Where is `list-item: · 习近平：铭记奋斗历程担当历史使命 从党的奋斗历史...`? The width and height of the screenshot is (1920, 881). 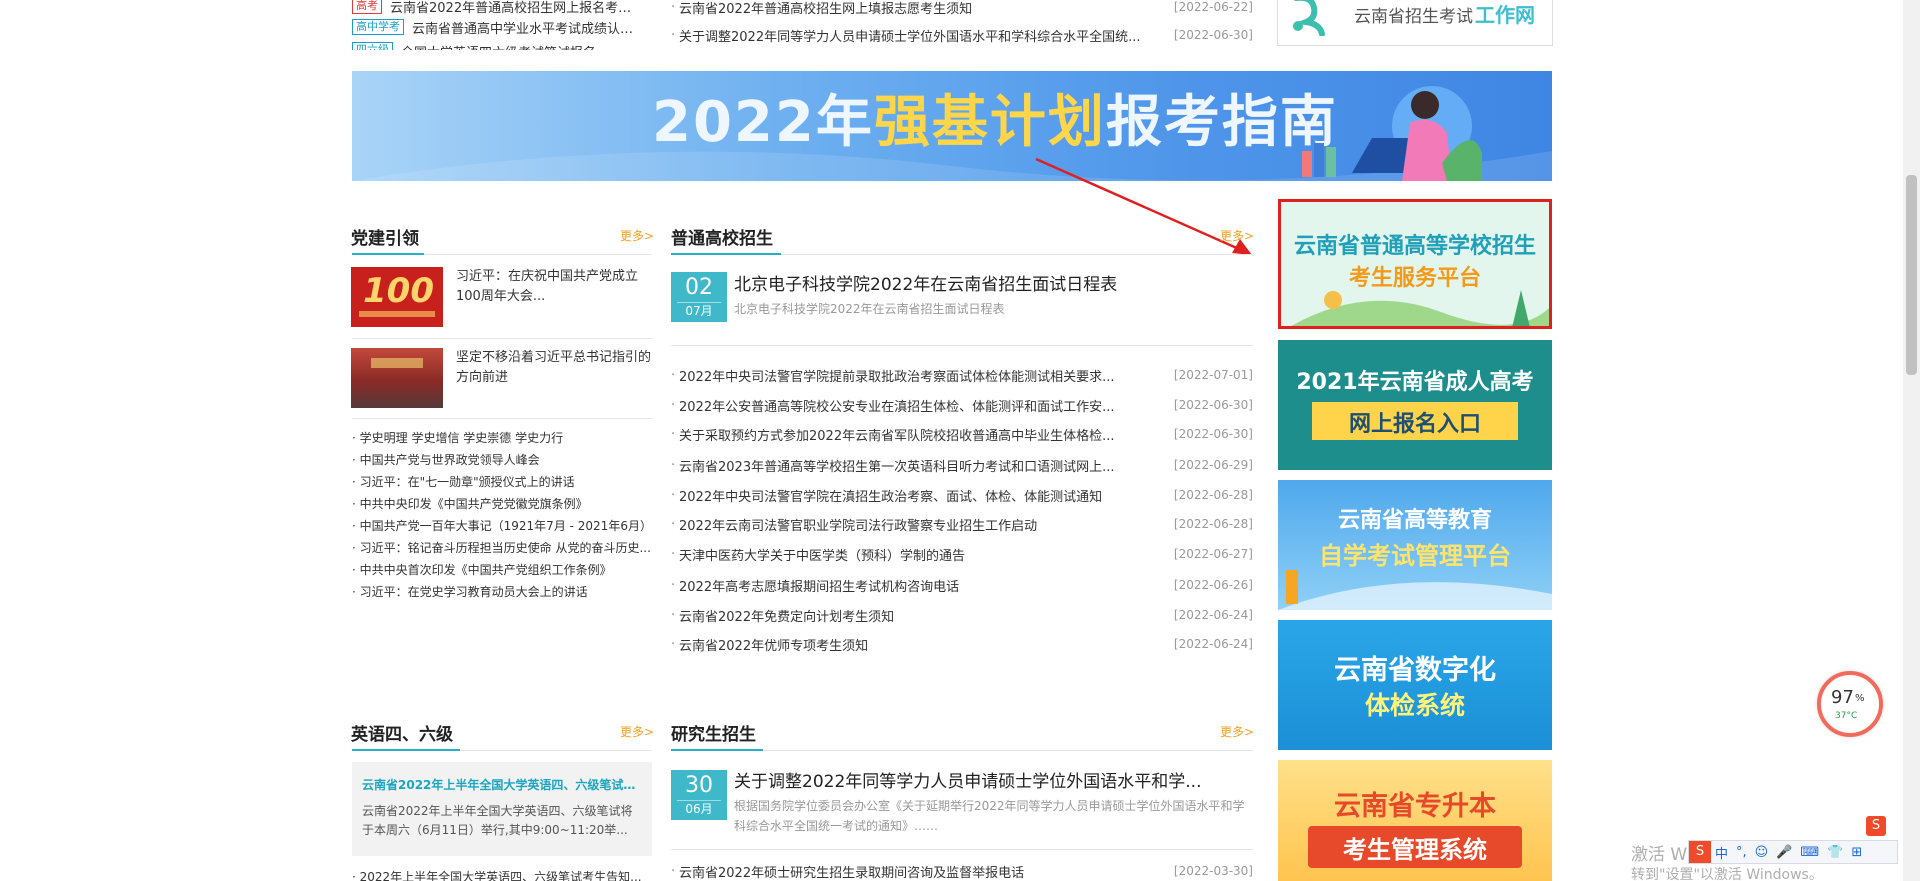
list-item: · 习近平：铭记奋斗历程担当历史使命 从党的奋斗历史... is located at coordinates (502, 548).